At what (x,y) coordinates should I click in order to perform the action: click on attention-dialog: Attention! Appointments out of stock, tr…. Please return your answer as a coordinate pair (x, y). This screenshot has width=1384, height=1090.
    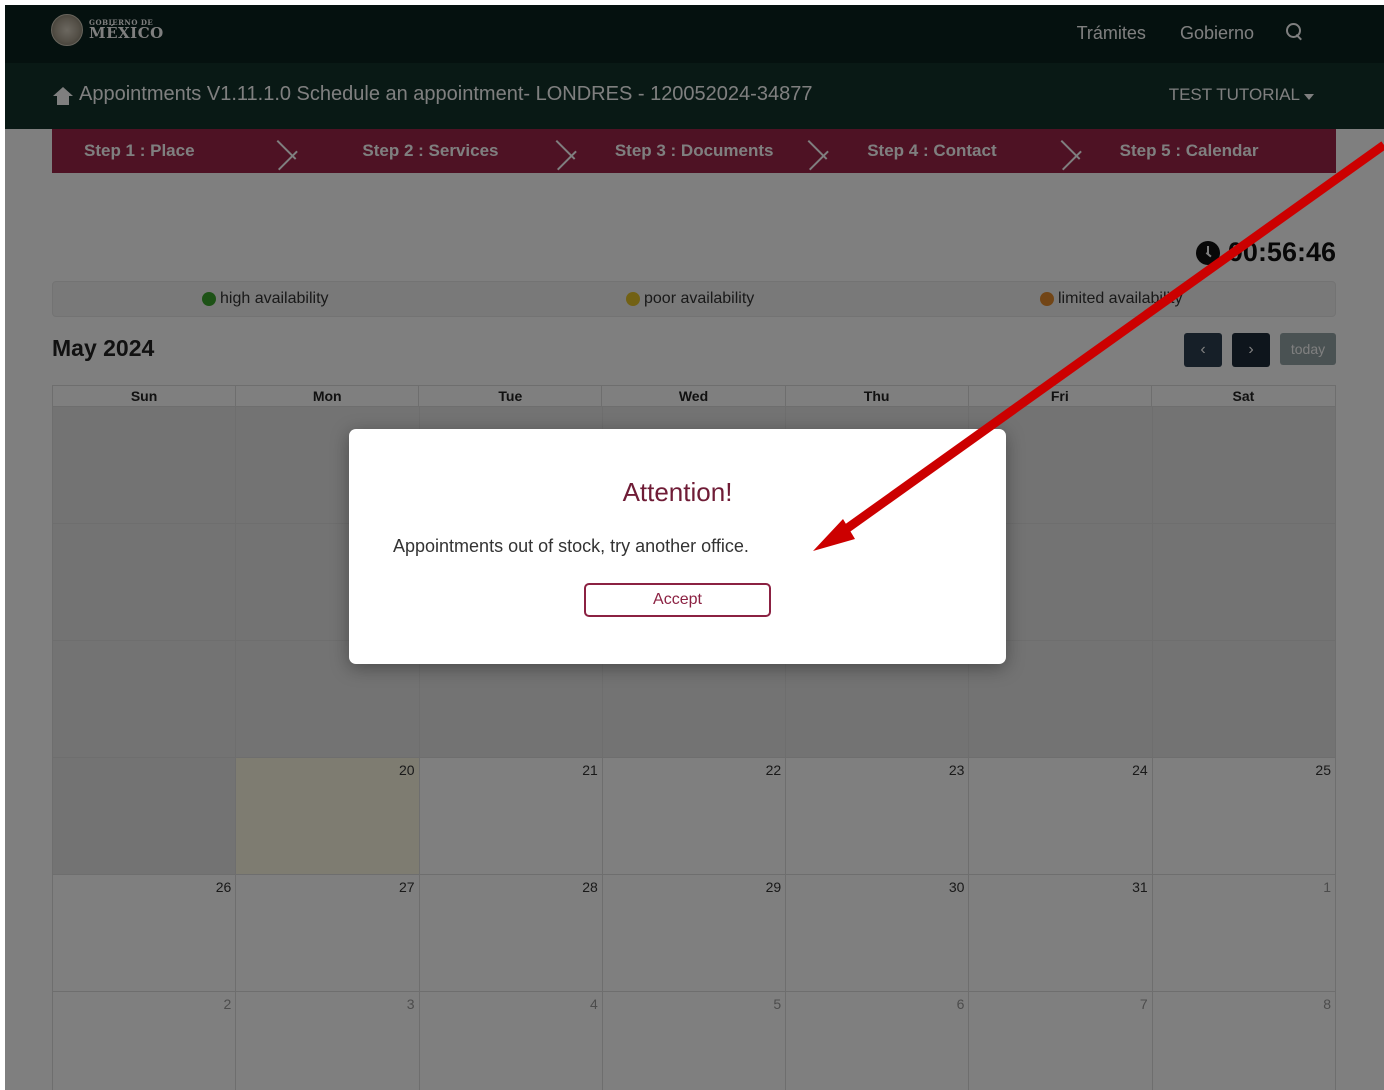
    Looking at the image, I should click on (677, 546).